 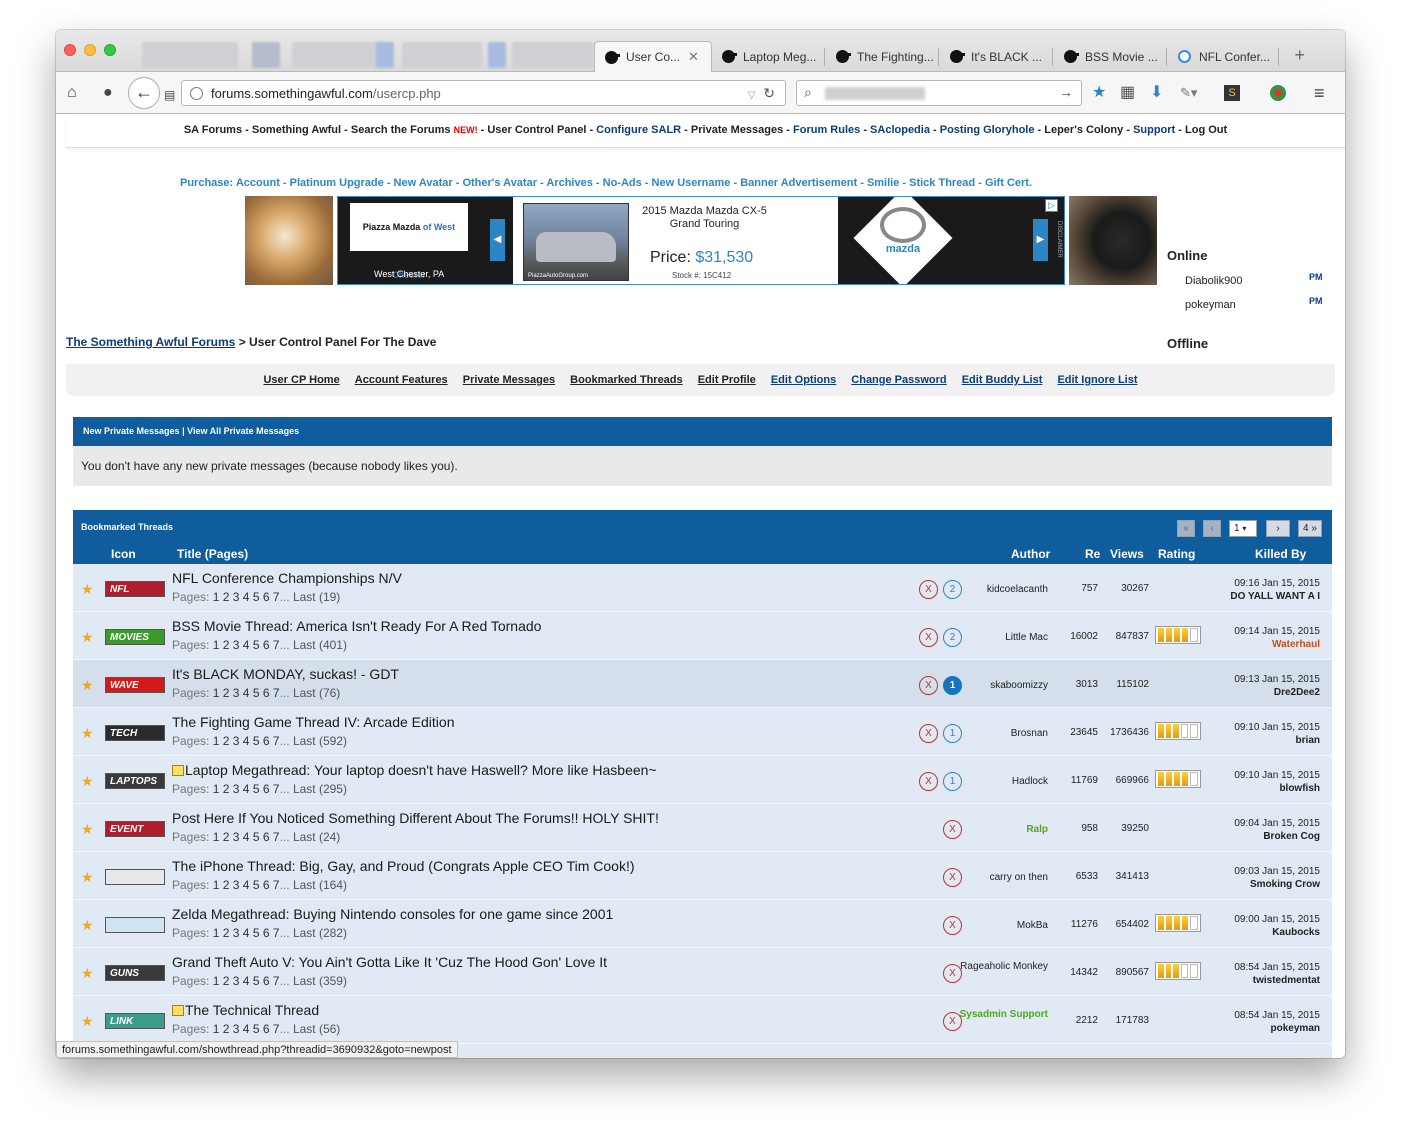 I want to click on thread-title-link: The Technical Thread, so click(x=245, y=1010).